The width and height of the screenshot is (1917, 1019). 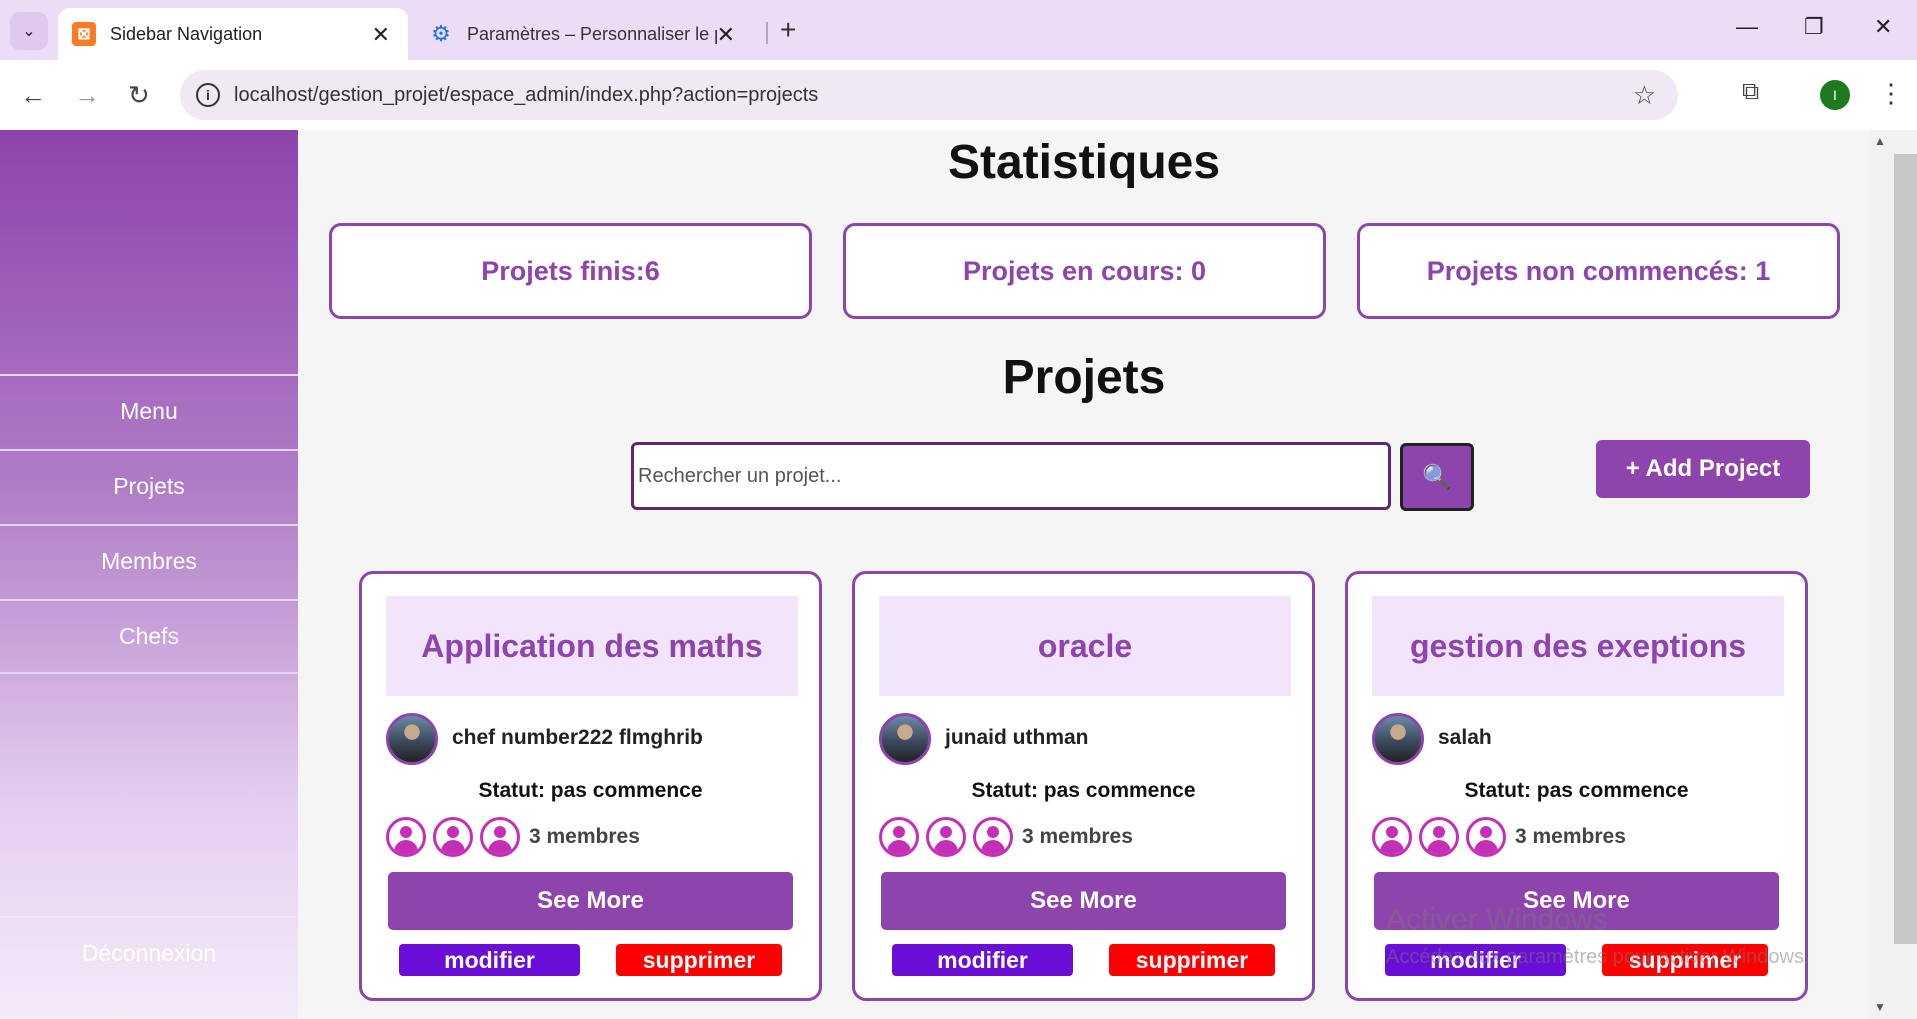 What do you see at coordinates (1084, 162) in the screenshot?
I see `stats-heading: Statistiques` at bounding box center [1084, 162].